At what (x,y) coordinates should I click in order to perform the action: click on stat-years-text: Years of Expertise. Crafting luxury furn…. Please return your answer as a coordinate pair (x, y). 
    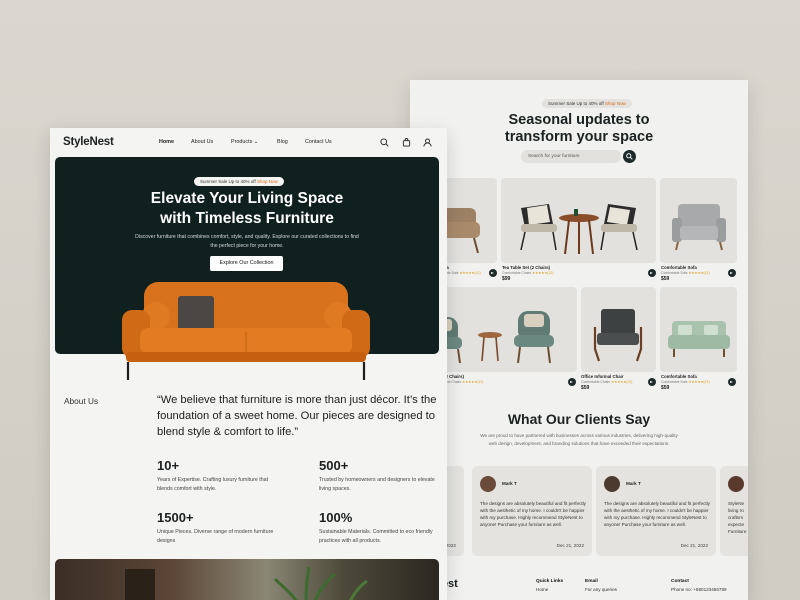
    Looking at the image, I should click on (213, 484).